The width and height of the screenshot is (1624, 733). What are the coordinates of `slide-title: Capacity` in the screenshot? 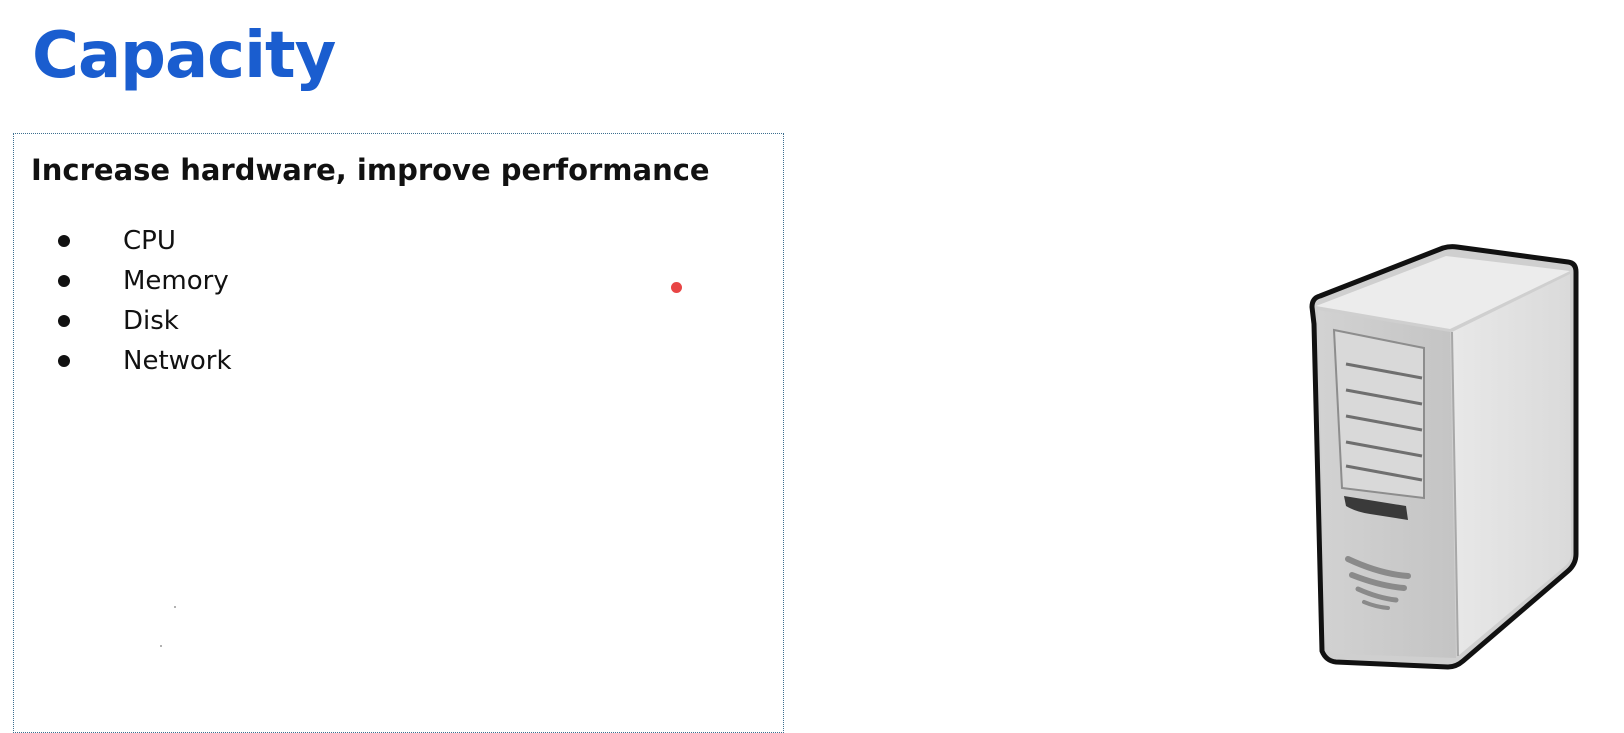 It's located at (184, 56).